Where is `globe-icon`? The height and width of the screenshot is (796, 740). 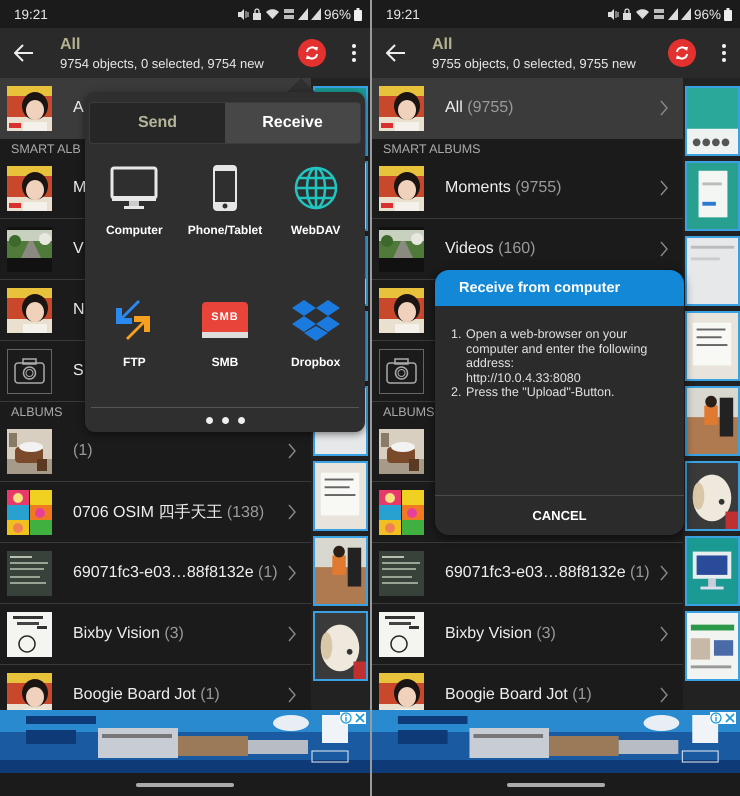 globe-icon is located at coordinates (315, 188).